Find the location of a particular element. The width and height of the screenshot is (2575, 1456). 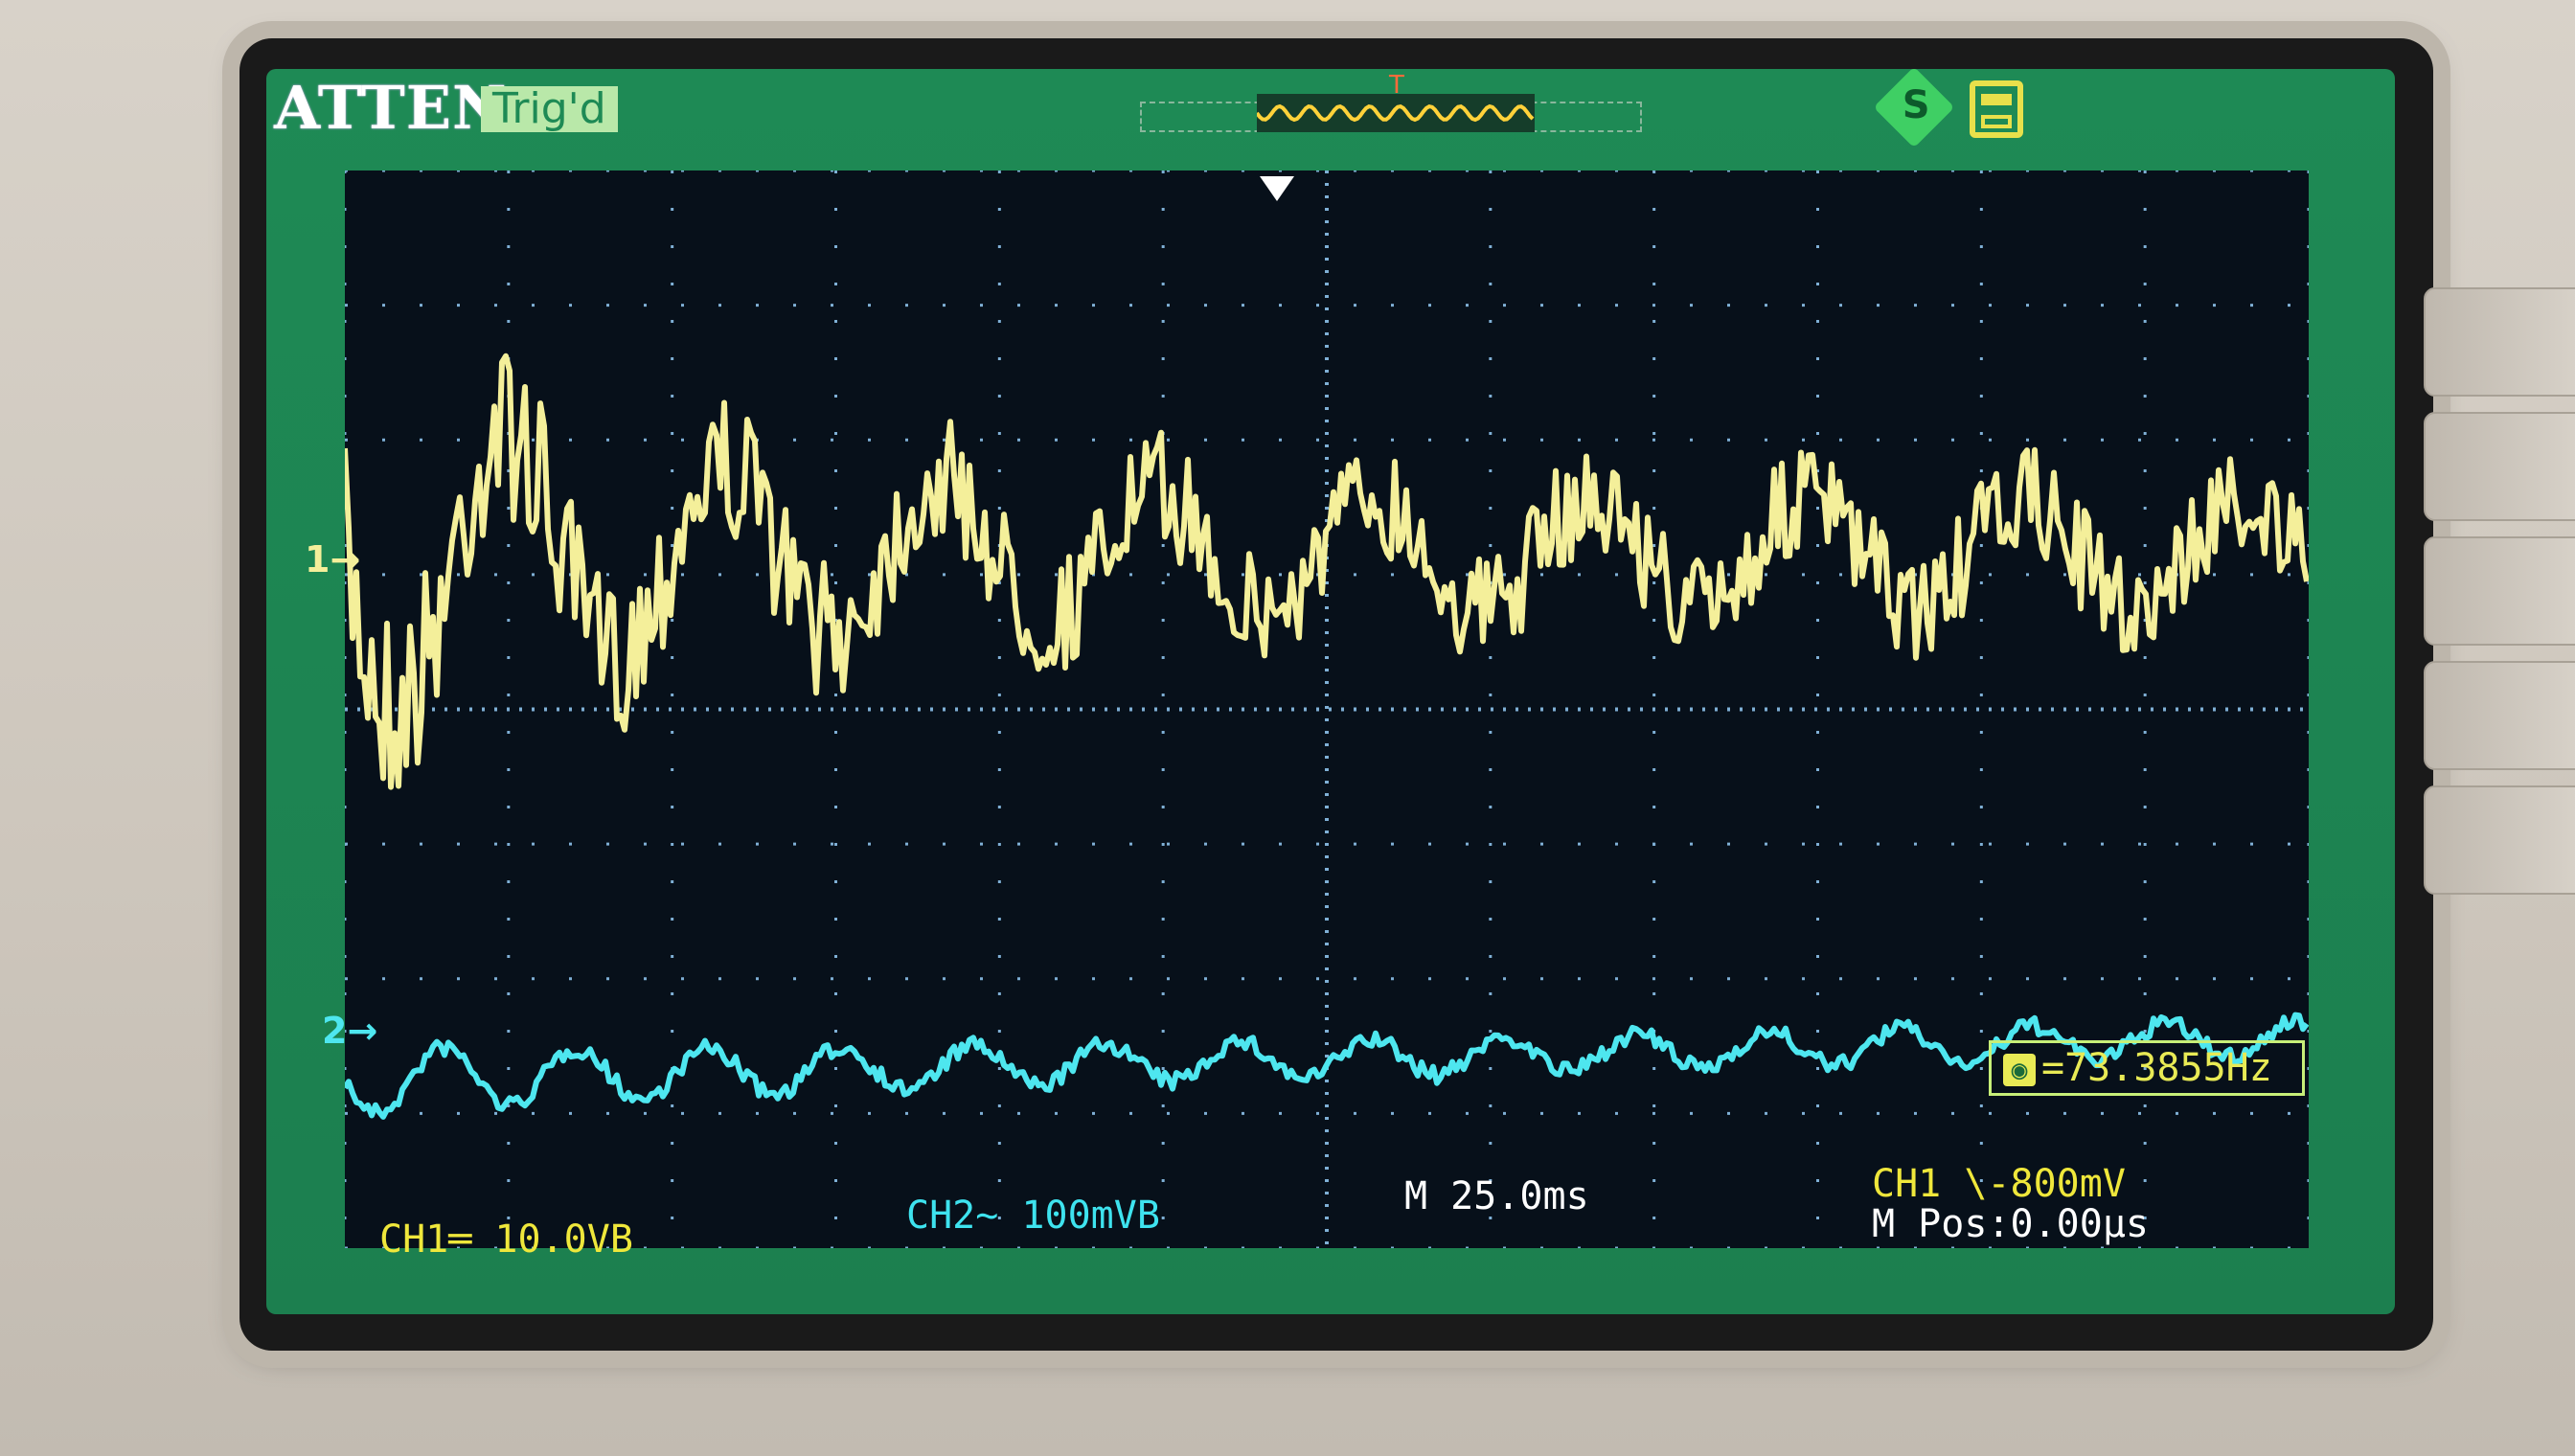

trigger-status-badge: Trig'd is located at coordinates (549, 109).